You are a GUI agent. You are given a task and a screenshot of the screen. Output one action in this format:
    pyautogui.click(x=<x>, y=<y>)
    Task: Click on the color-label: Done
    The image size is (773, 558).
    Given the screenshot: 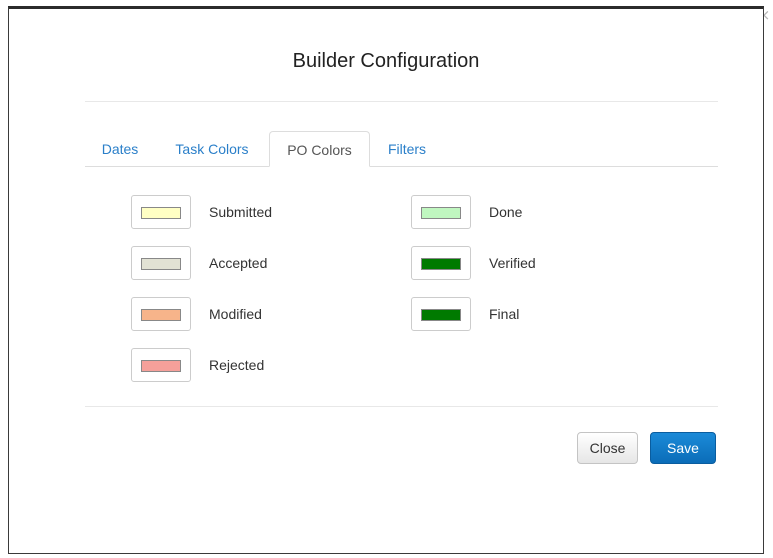 What is the action you would take?
    pyautogui.click(x=506, y=212)
    